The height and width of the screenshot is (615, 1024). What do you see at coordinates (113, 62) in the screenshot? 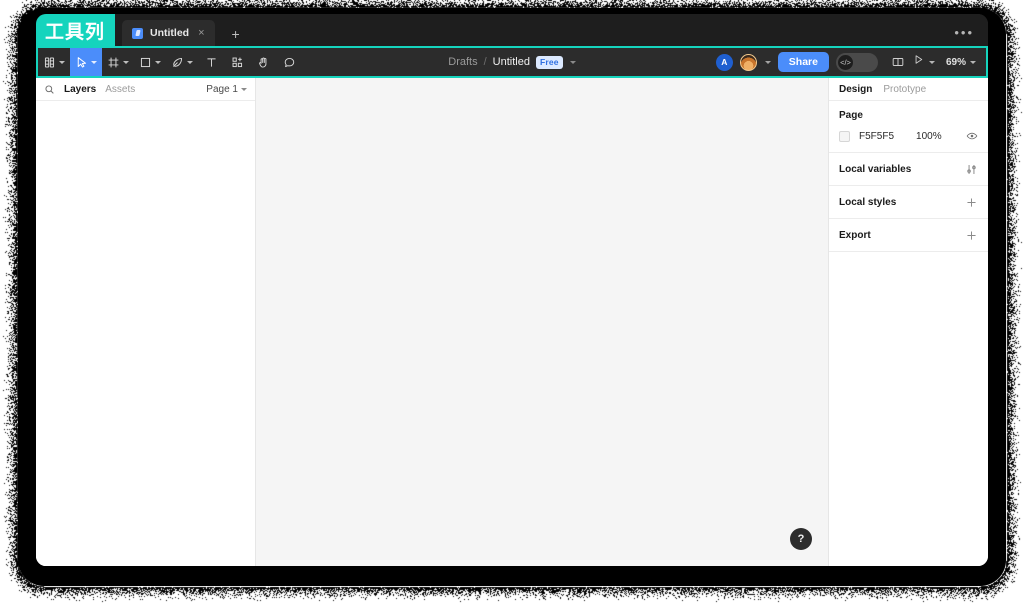
I see `frame-icon` at bounding box center [113, 62].